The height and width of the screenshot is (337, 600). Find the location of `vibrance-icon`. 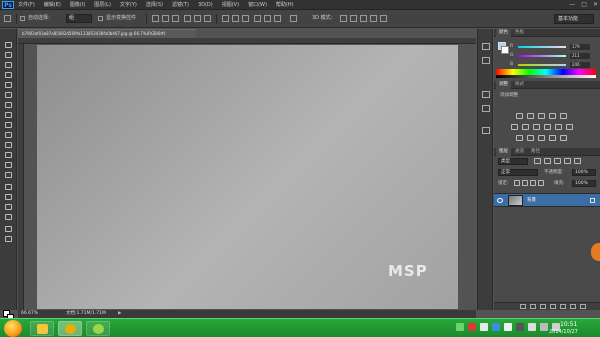

vibrance-icon is located at coordinates (563, 116).